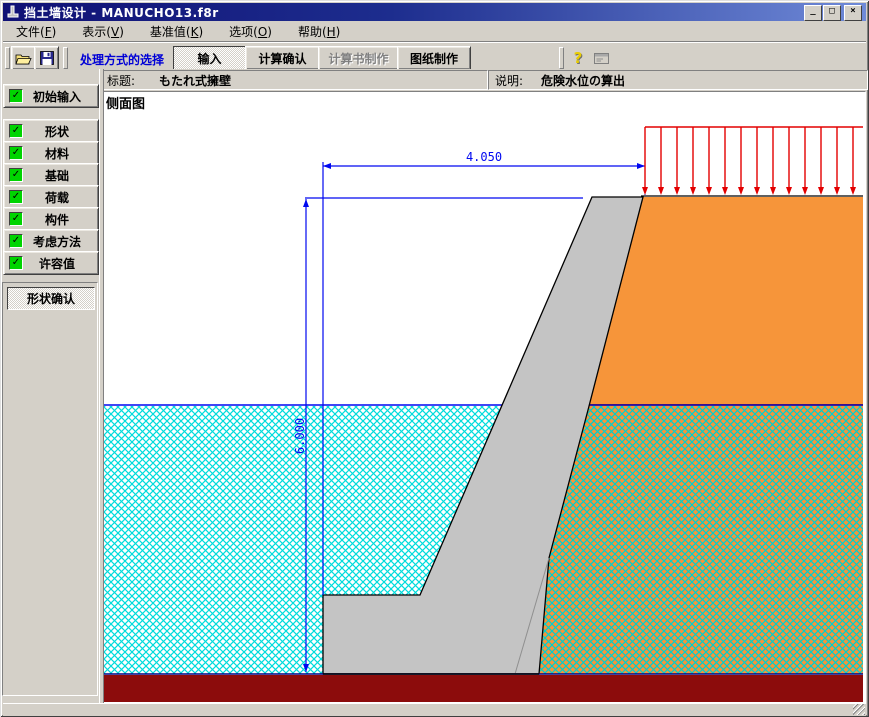  What do you see at coordinates (484, 172) in the screenshot?
I see `dimension-width: 4.050` at bounding box center [484, 172].